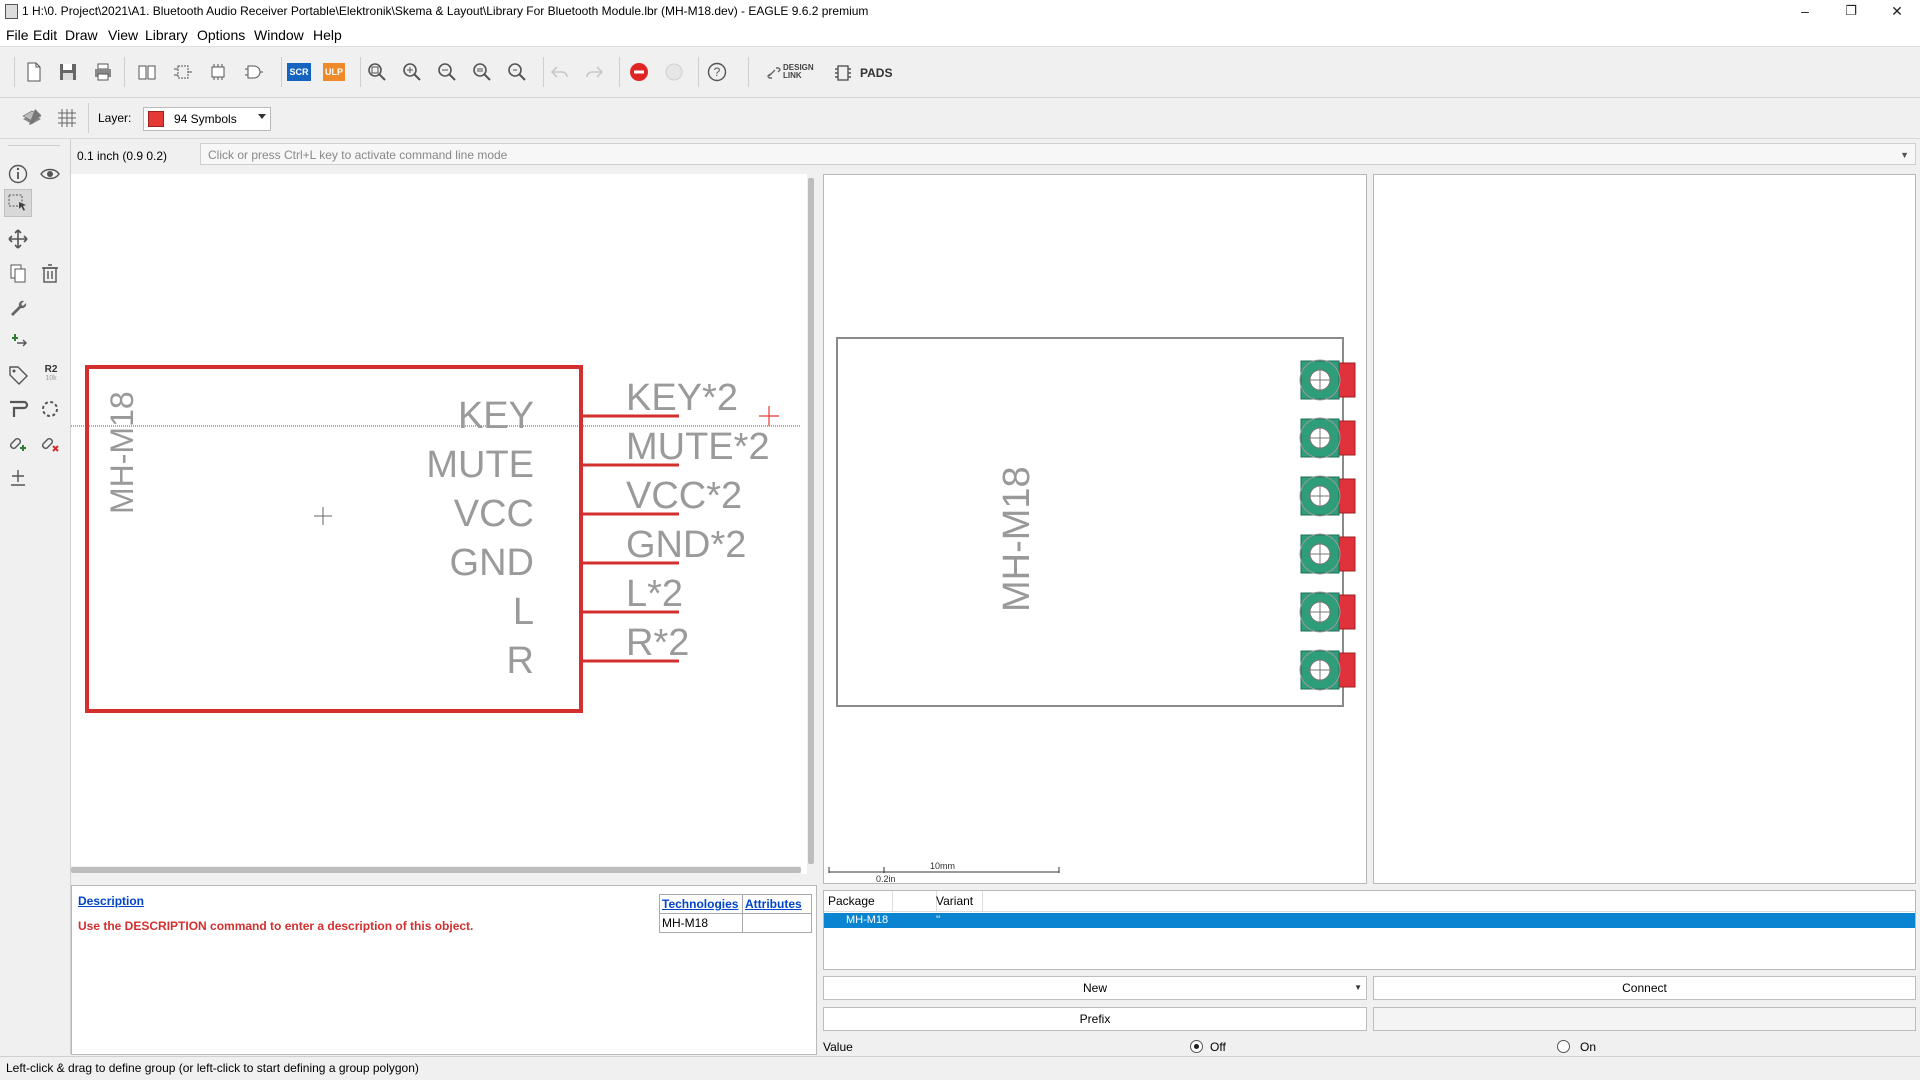 This screenshot has width=1920, height=1080. What do you see at coordinates (68, 72) in the screenshot?
I see `save-icon` at bounding box center [68, 72].